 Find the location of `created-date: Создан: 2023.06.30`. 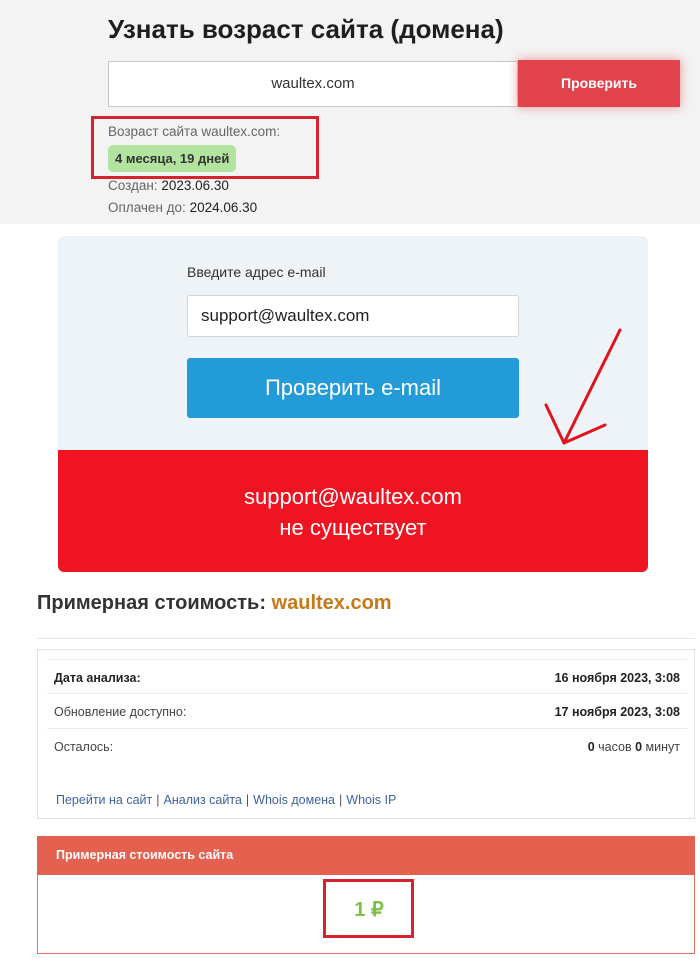

created-date: Создан: 2023.06.30 is located at coordinates (168, 185).